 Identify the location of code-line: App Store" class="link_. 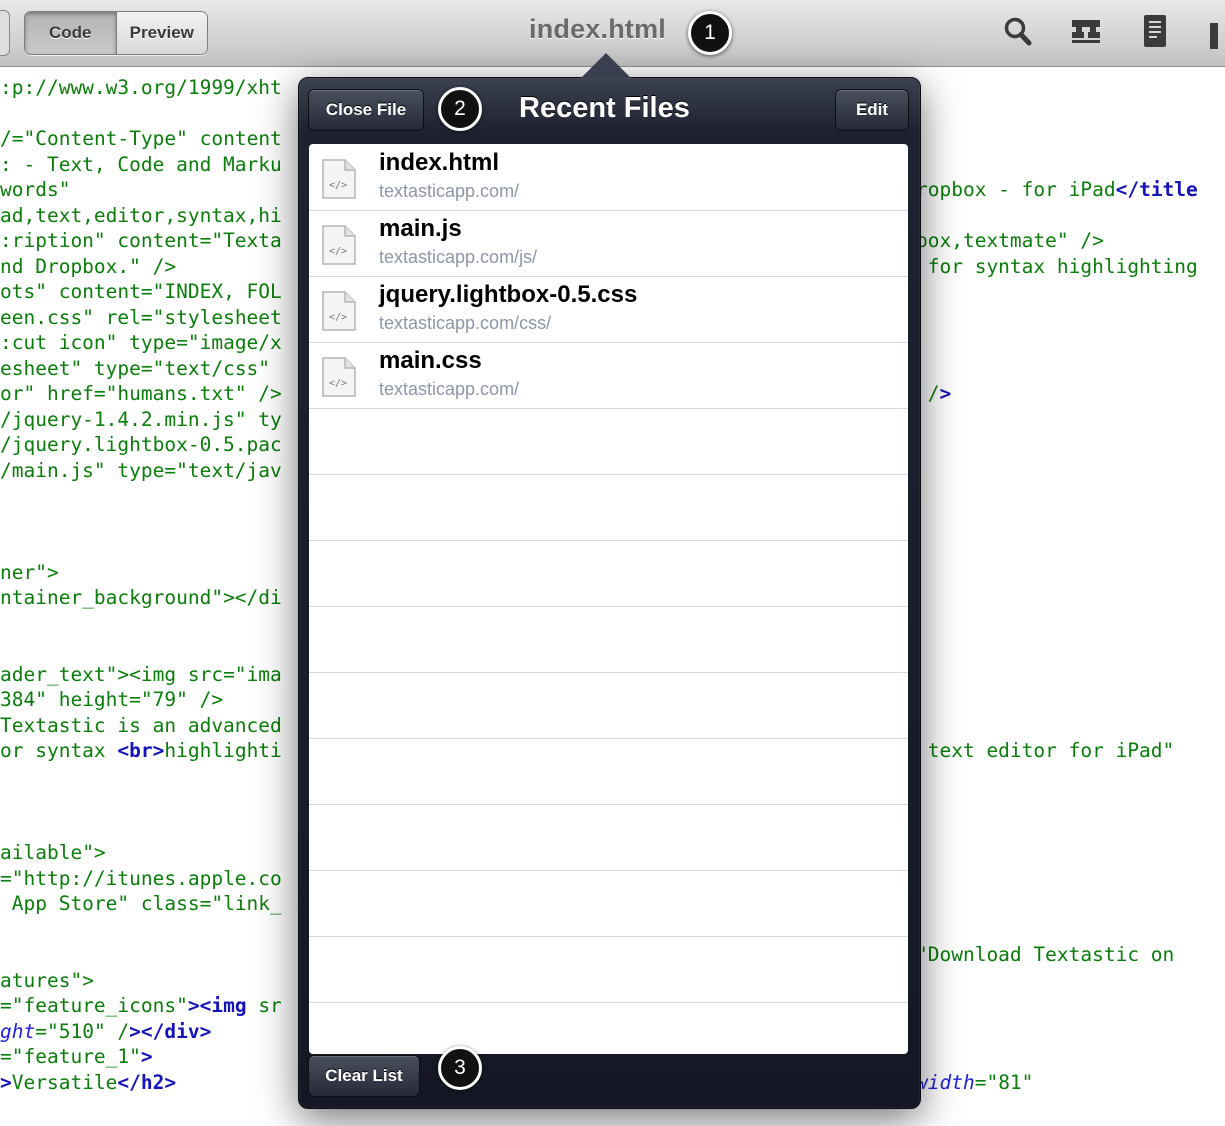
(141, 903).